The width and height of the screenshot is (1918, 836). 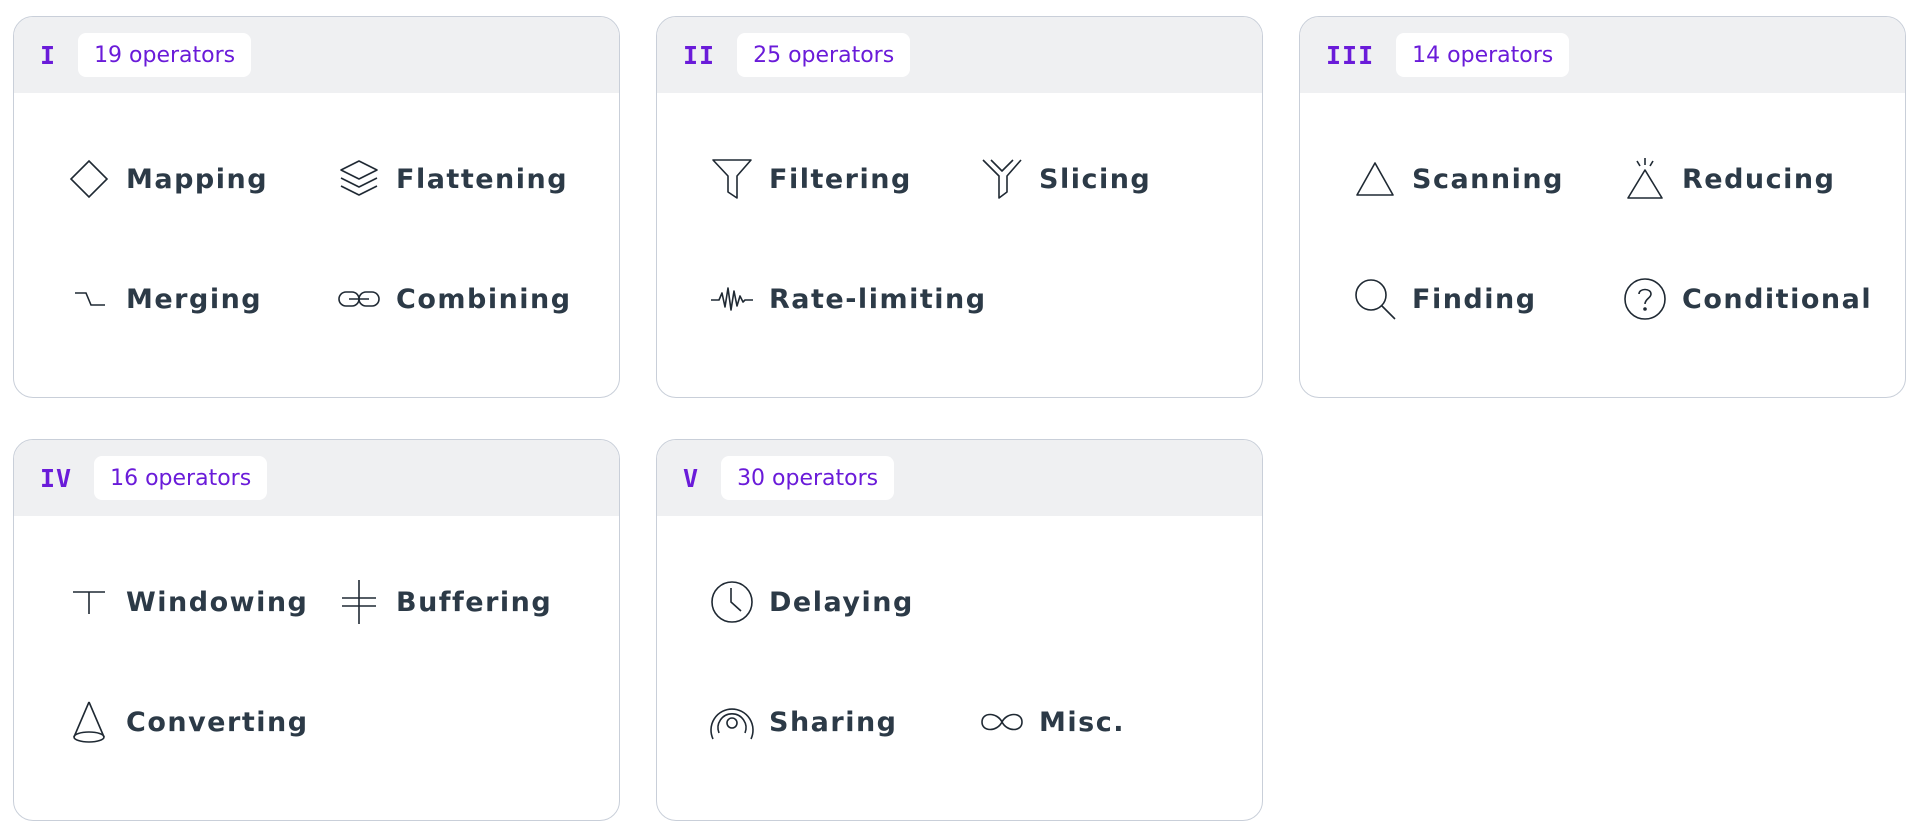 What do you see at coordinates (1488, 179) in the screenshot?
I see `item-label: Scanning` at bounding box center [1488, 179].